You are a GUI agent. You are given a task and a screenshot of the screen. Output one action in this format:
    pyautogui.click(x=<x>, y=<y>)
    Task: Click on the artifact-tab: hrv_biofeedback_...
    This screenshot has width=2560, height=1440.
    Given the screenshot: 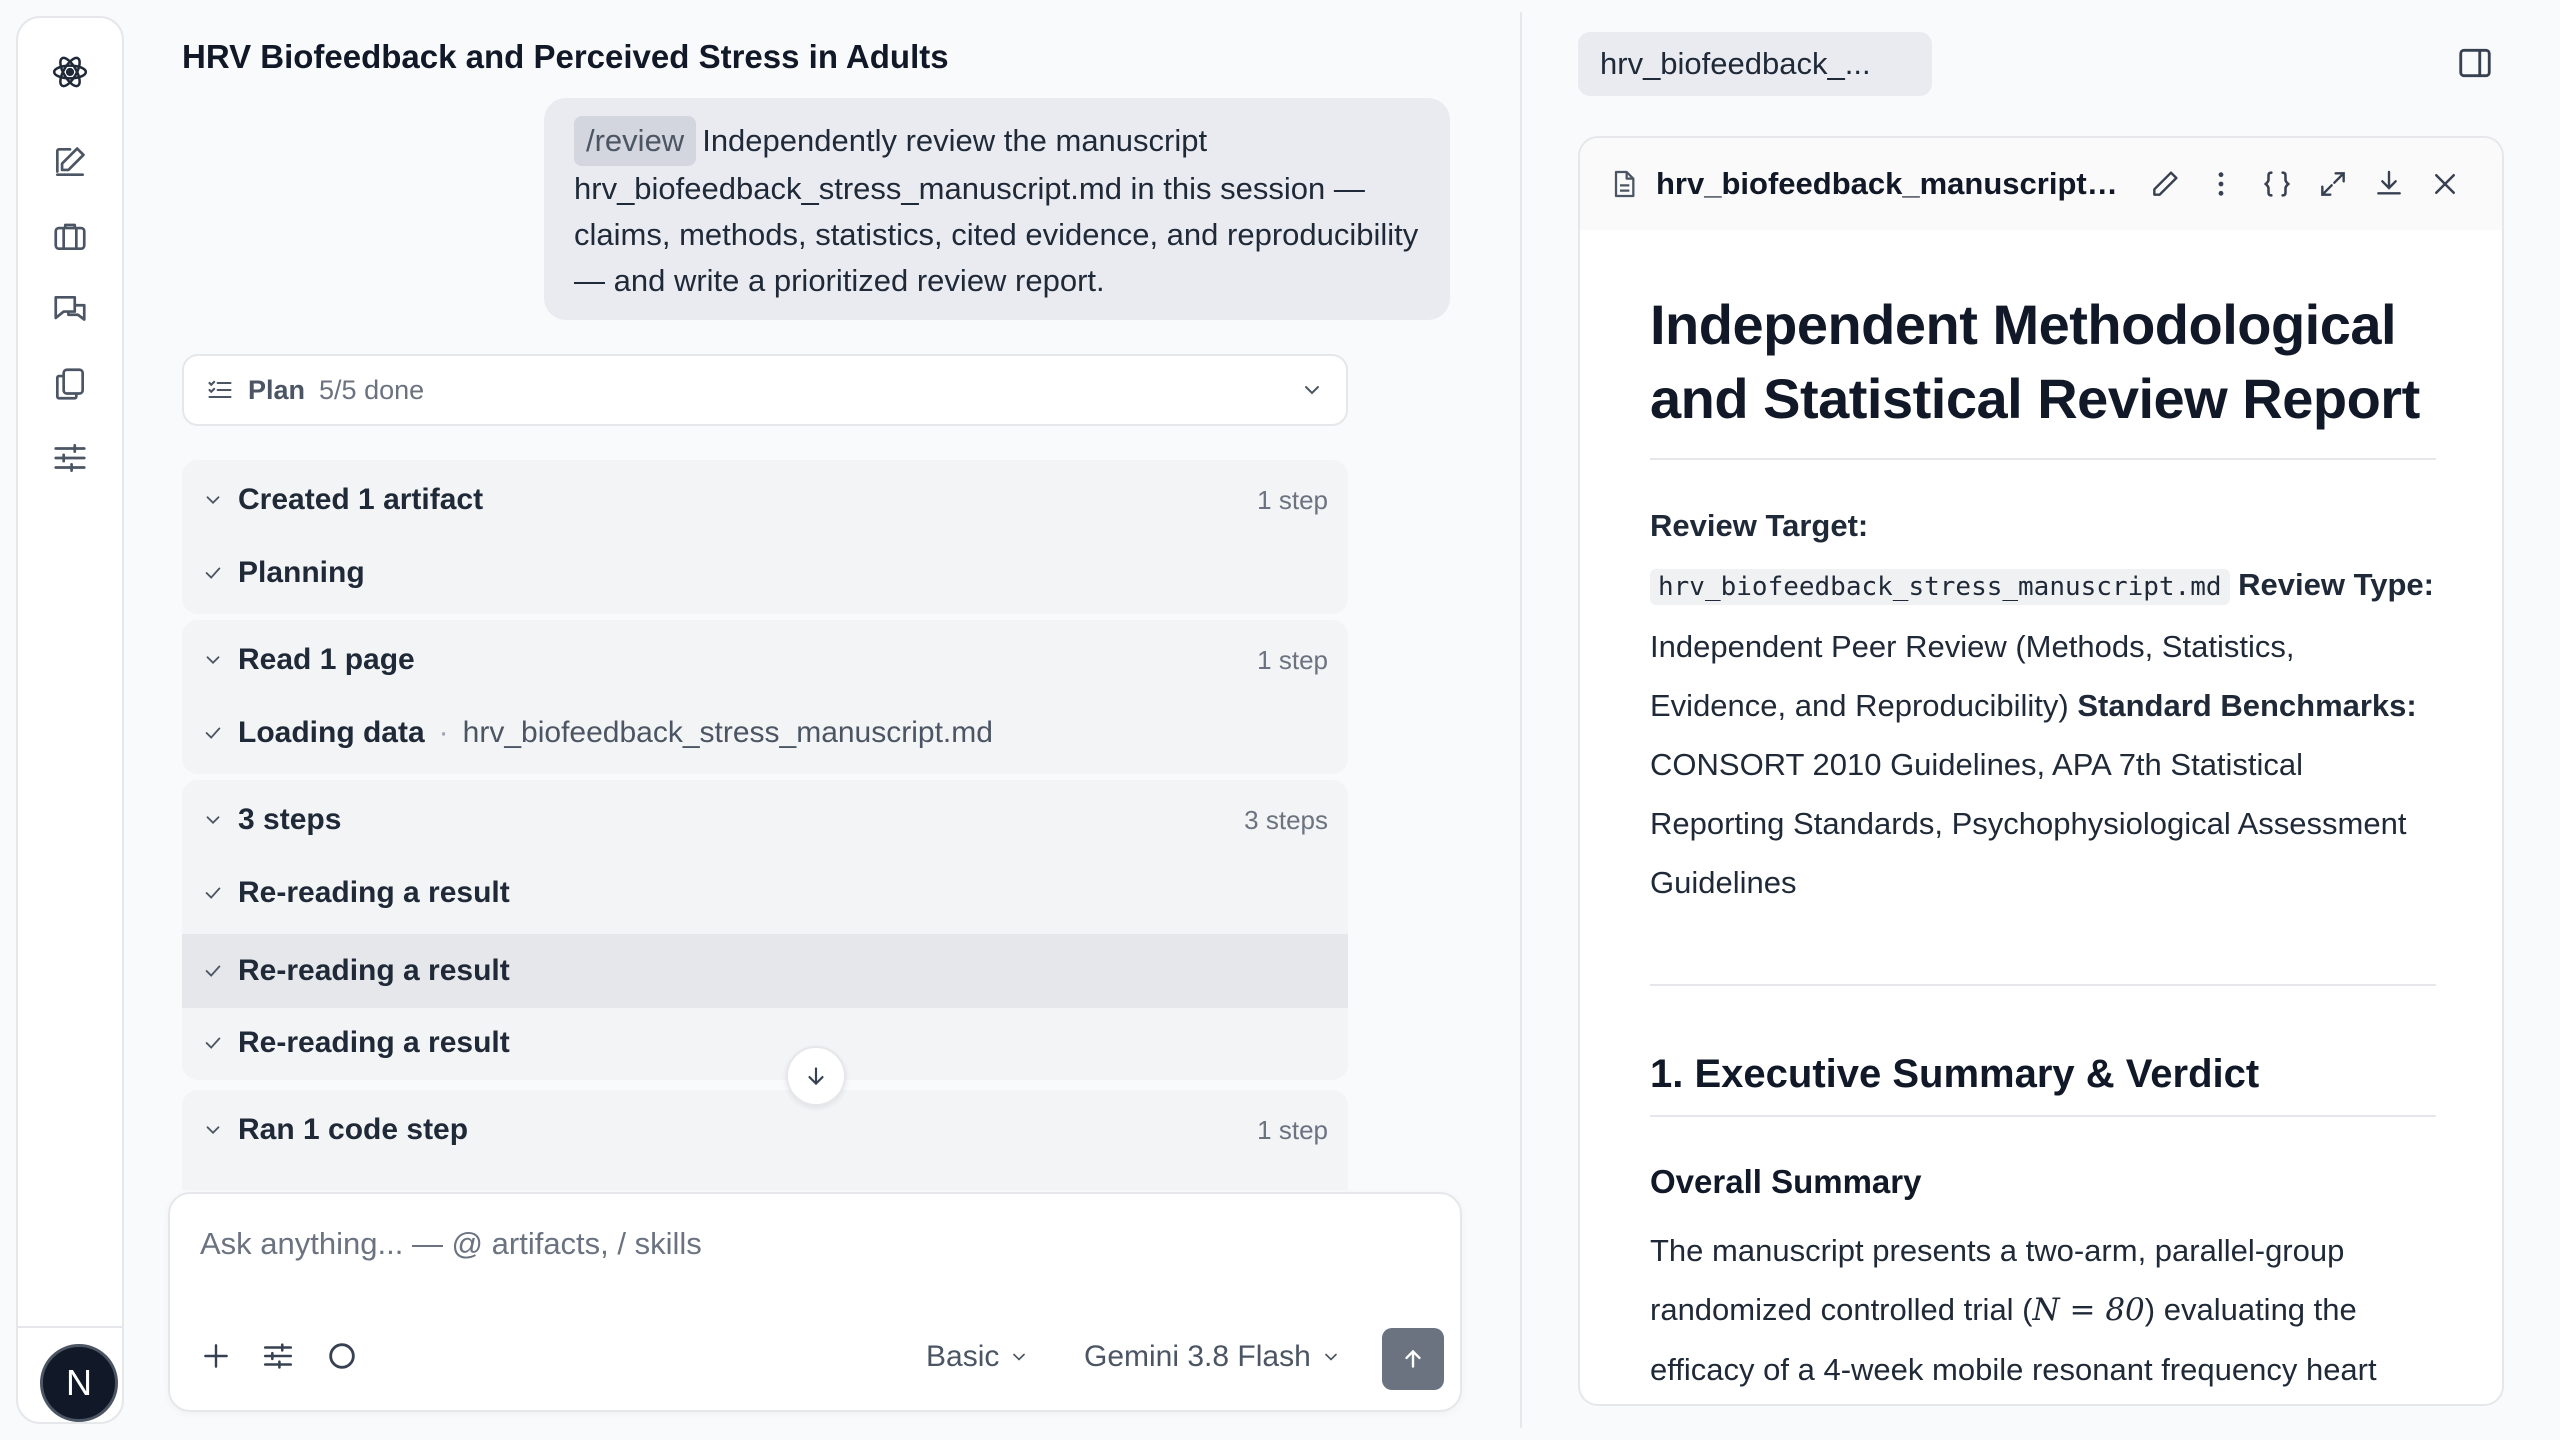 What is the action you would take?
    pyautogui.click(x=1755, y=64)
    